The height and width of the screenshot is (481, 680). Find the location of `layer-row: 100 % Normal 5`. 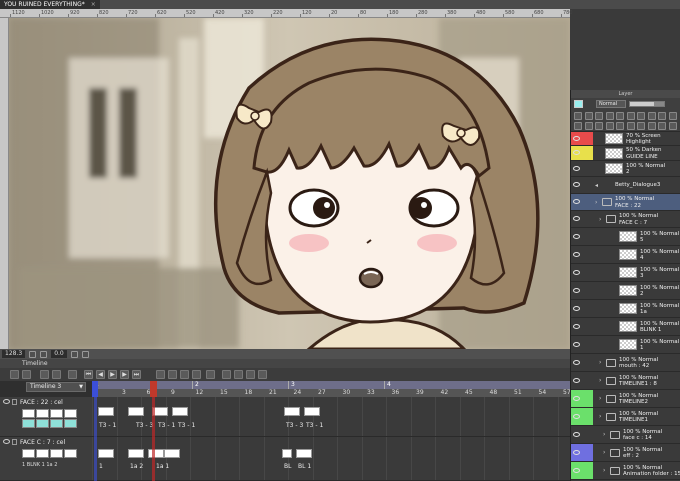

layer-row: 100 % Normal 5 is located at coordinates (625, 237).